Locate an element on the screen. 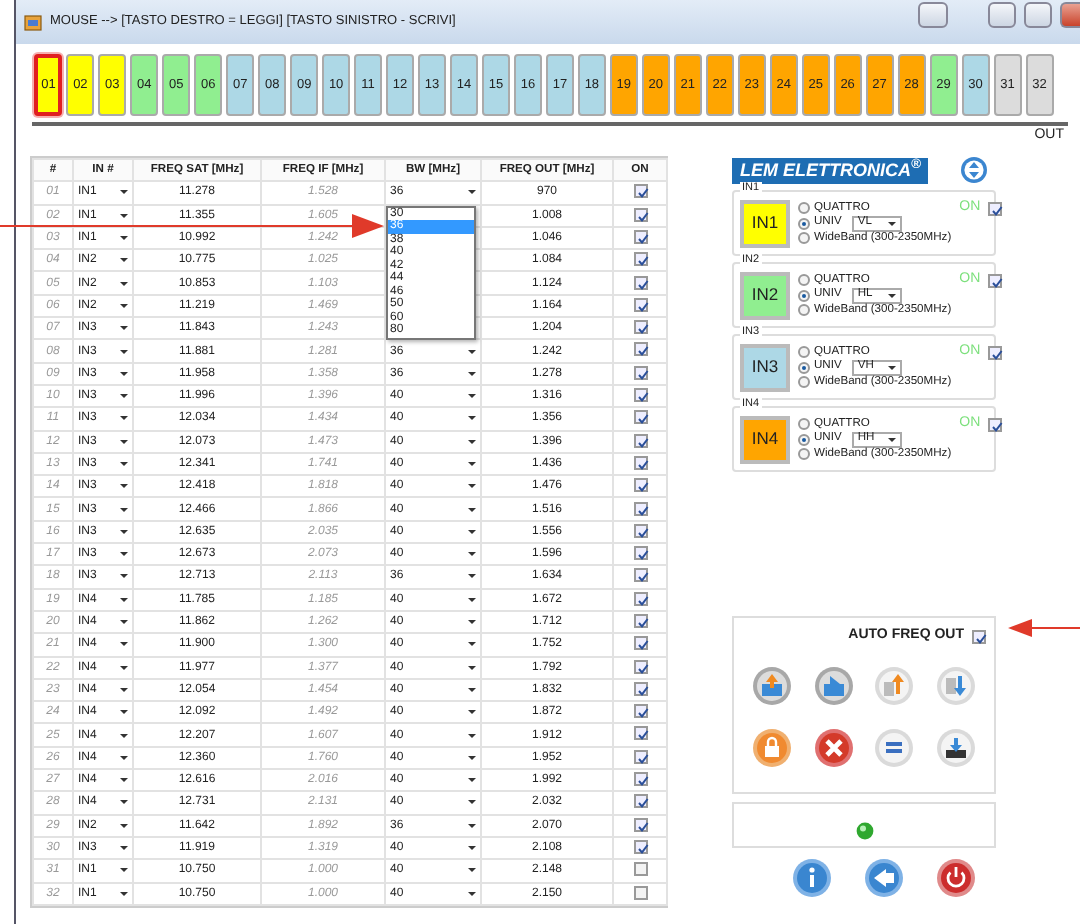 This screenshot has height=924, width=1080. status-led-icon is located at coordinates (864, 831).